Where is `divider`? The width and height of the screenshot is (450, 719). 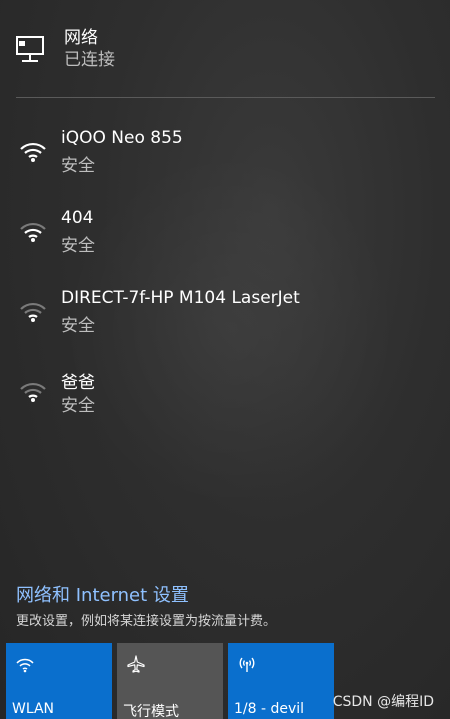
divider is located at coordinates (225, 97).